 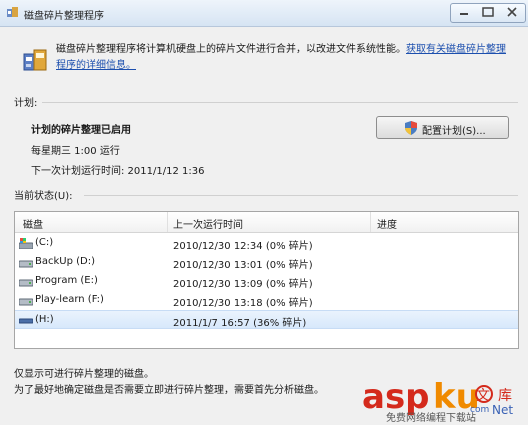 I want to click on watermark-net: Net, so click(x=502, y=410).